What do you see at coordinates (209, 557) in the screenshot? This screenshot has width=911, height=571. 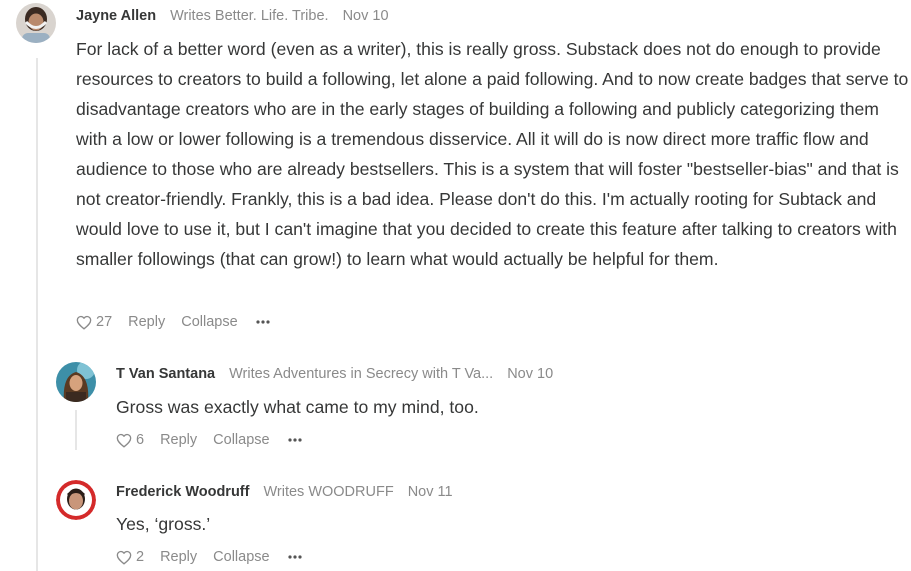 I see `comment-actions: 2 Reply Collapse` at bounding box center [209, 557].